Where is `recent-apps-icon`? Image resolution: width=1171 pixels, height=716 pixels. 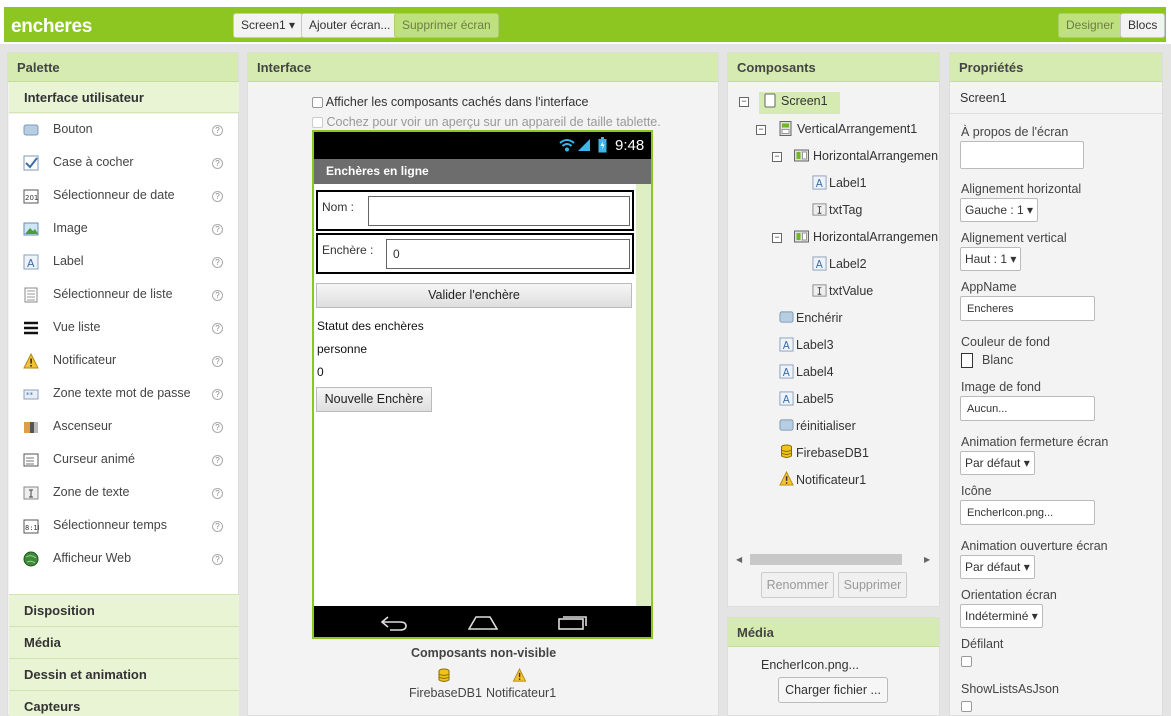
recent-apps-icon is located at coordinates (573, 622).